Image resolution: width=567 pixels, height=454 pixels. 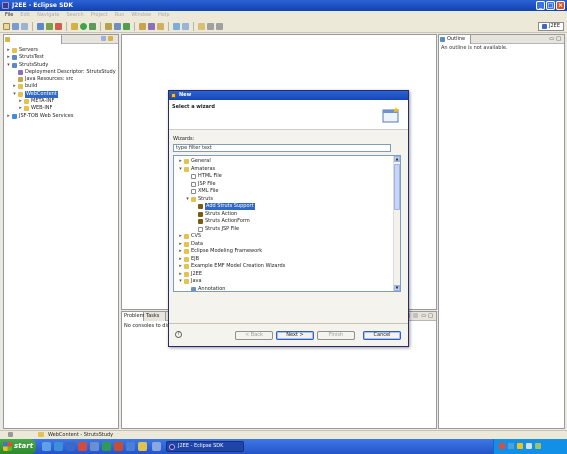 What do you see at coordinates (33, 39) in the screenshot?
I see `tab-project-explorer` at bounding box center [33, 39].